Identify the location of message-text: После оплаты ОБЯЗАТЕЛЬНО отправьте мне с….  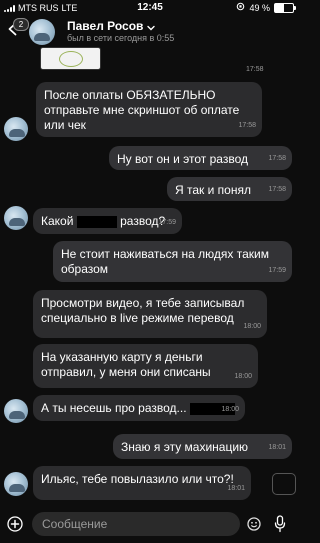
(142, 110).